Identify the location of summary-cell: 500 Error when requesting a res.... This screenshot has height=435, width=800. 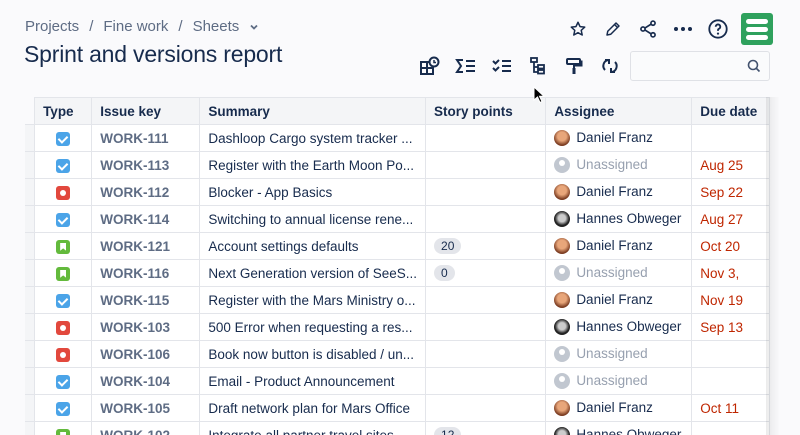
(313, 327).